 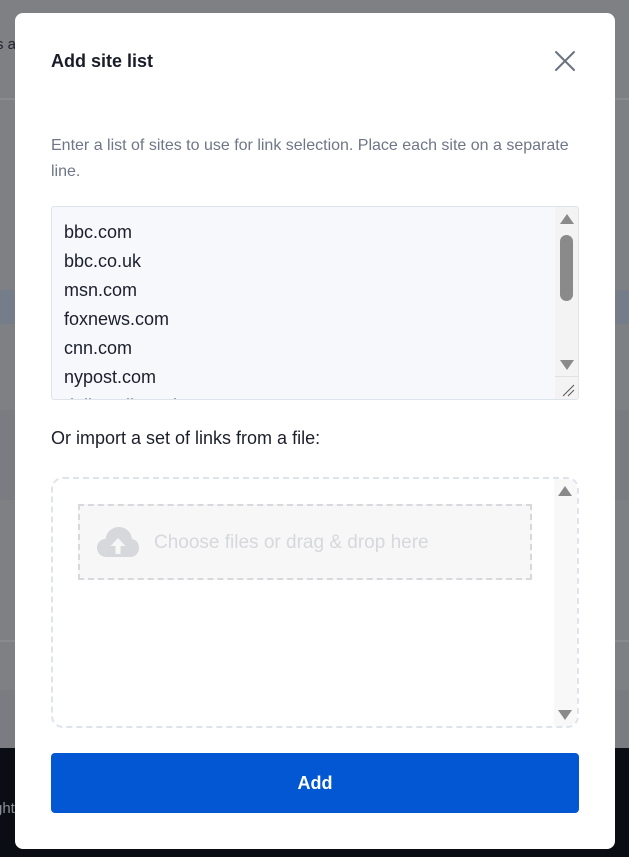 What do you see at coordinates (98, 348) in the screenshot?
I see `site-list-line: cnn.com` at bounding box center [98, 348].